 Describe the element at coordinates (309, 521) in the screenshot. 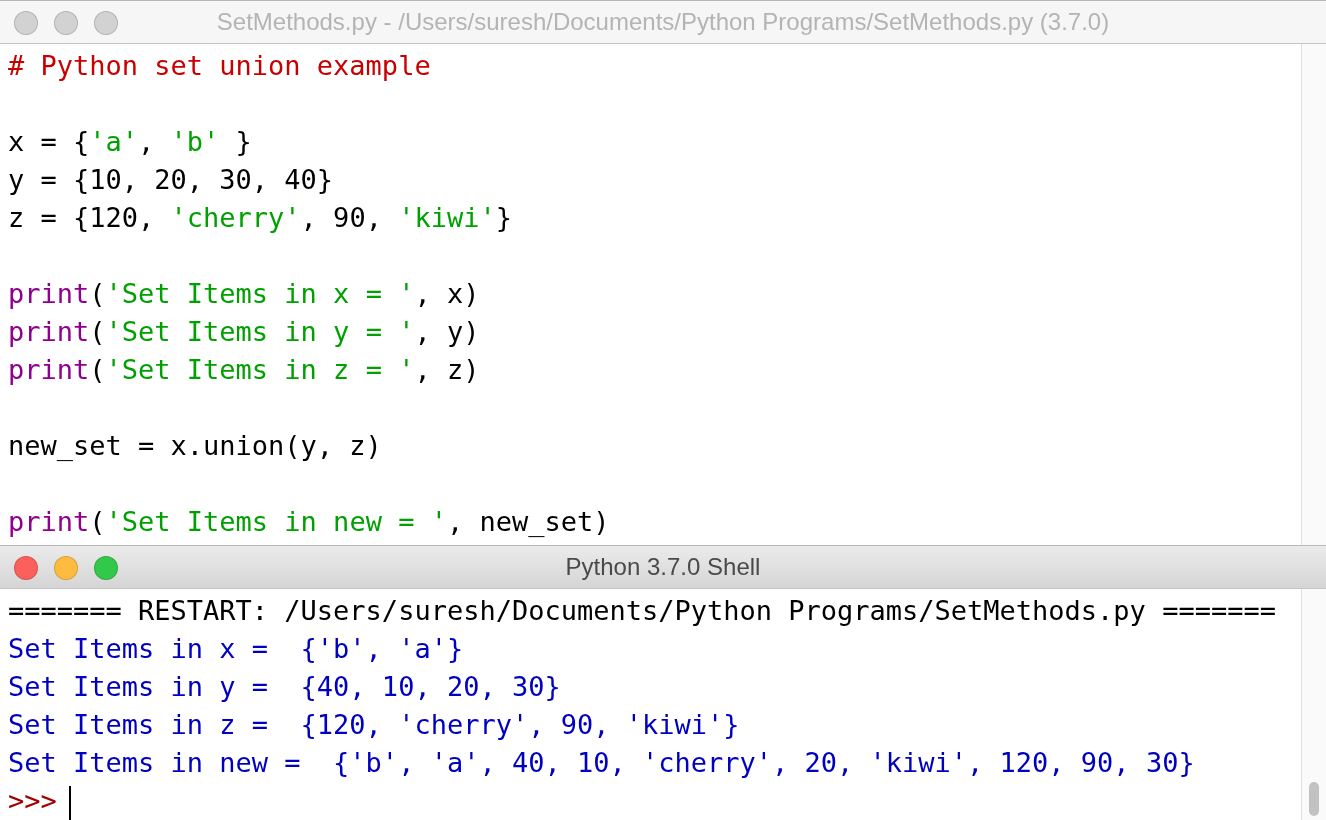

I see `code-line: print('Set Items in new = ', new_set)` at that location.